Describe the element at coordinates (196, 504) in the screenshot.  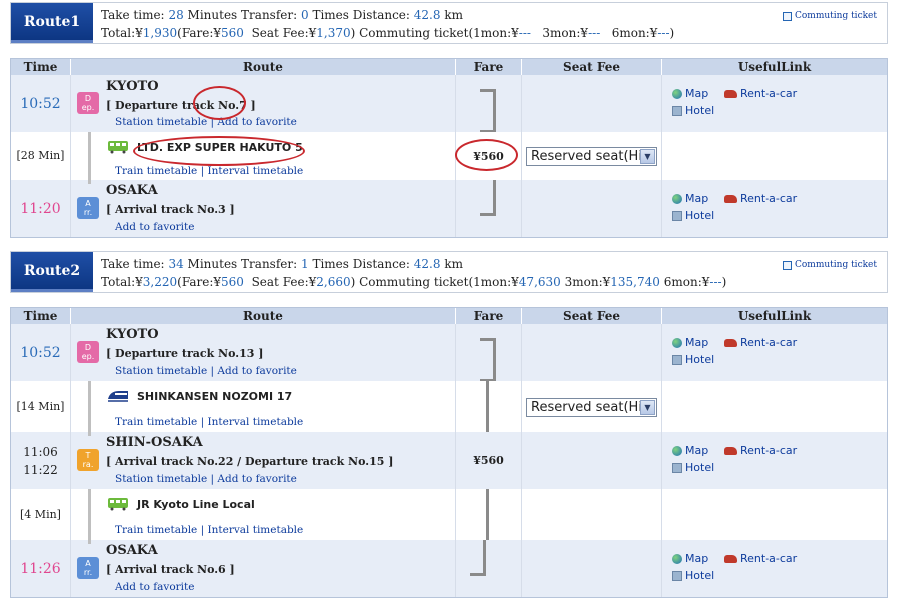
I see `train-name: JR Kyoto Line Local` at that location.